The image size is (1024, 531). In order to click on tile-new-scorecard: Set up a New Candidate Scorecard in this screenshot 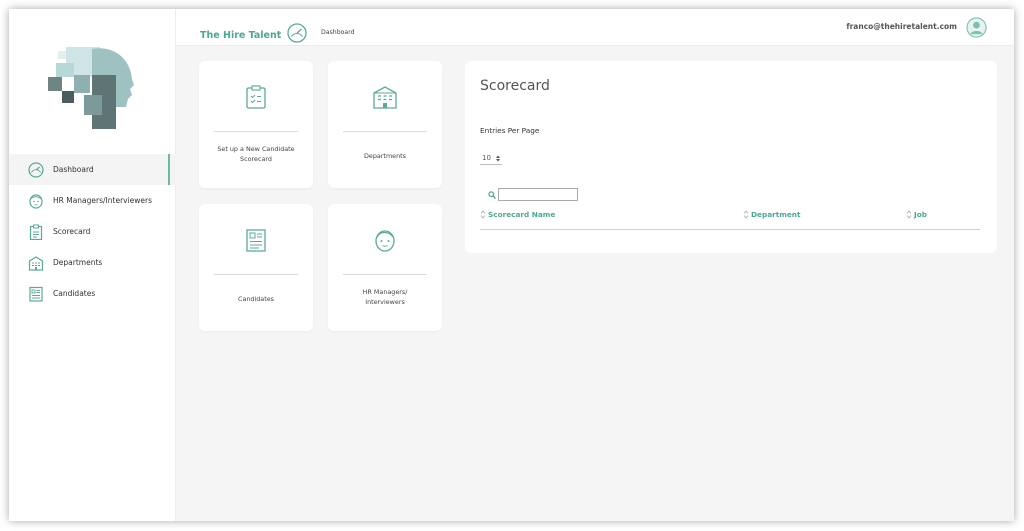, I will do `click(256, 124)`.